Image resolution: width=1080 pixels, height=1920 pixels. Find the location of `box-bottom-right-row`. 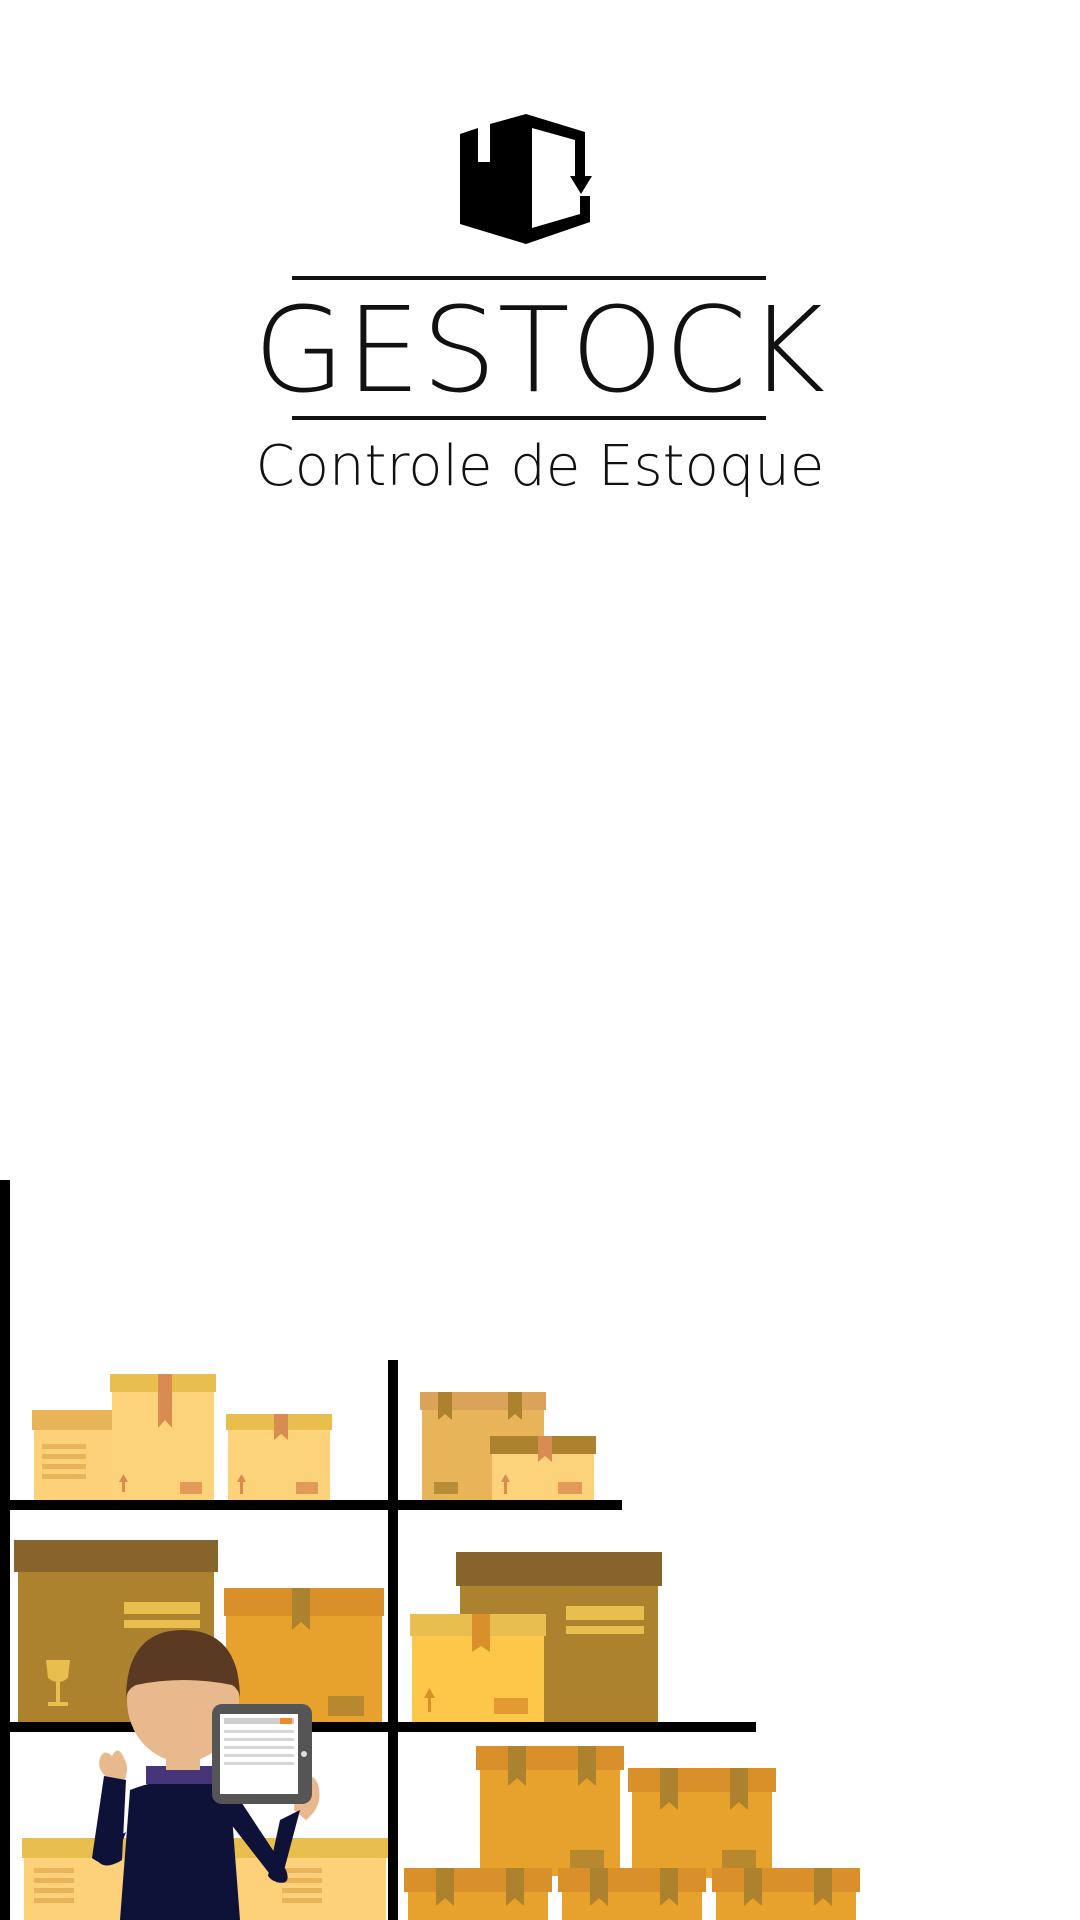

box-bottom-right-row is located at coordinates (632, 1894).